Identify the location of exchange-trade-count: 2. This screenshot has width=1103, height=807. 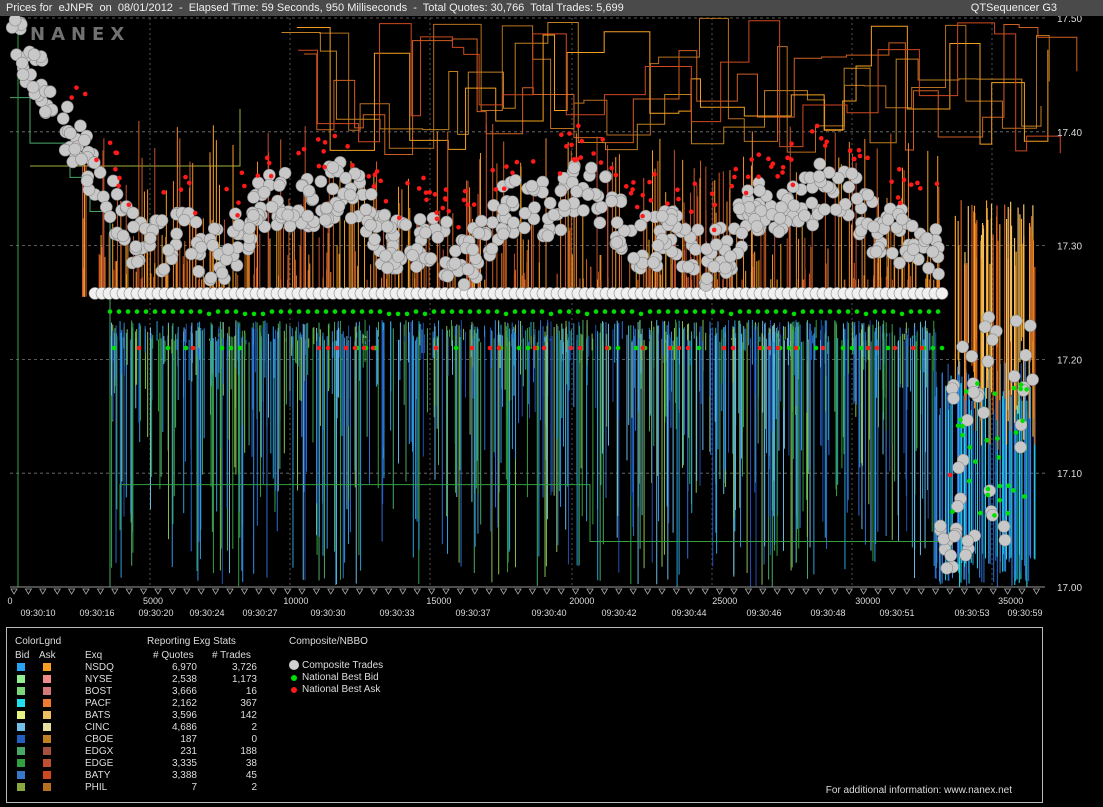
(254, 727).